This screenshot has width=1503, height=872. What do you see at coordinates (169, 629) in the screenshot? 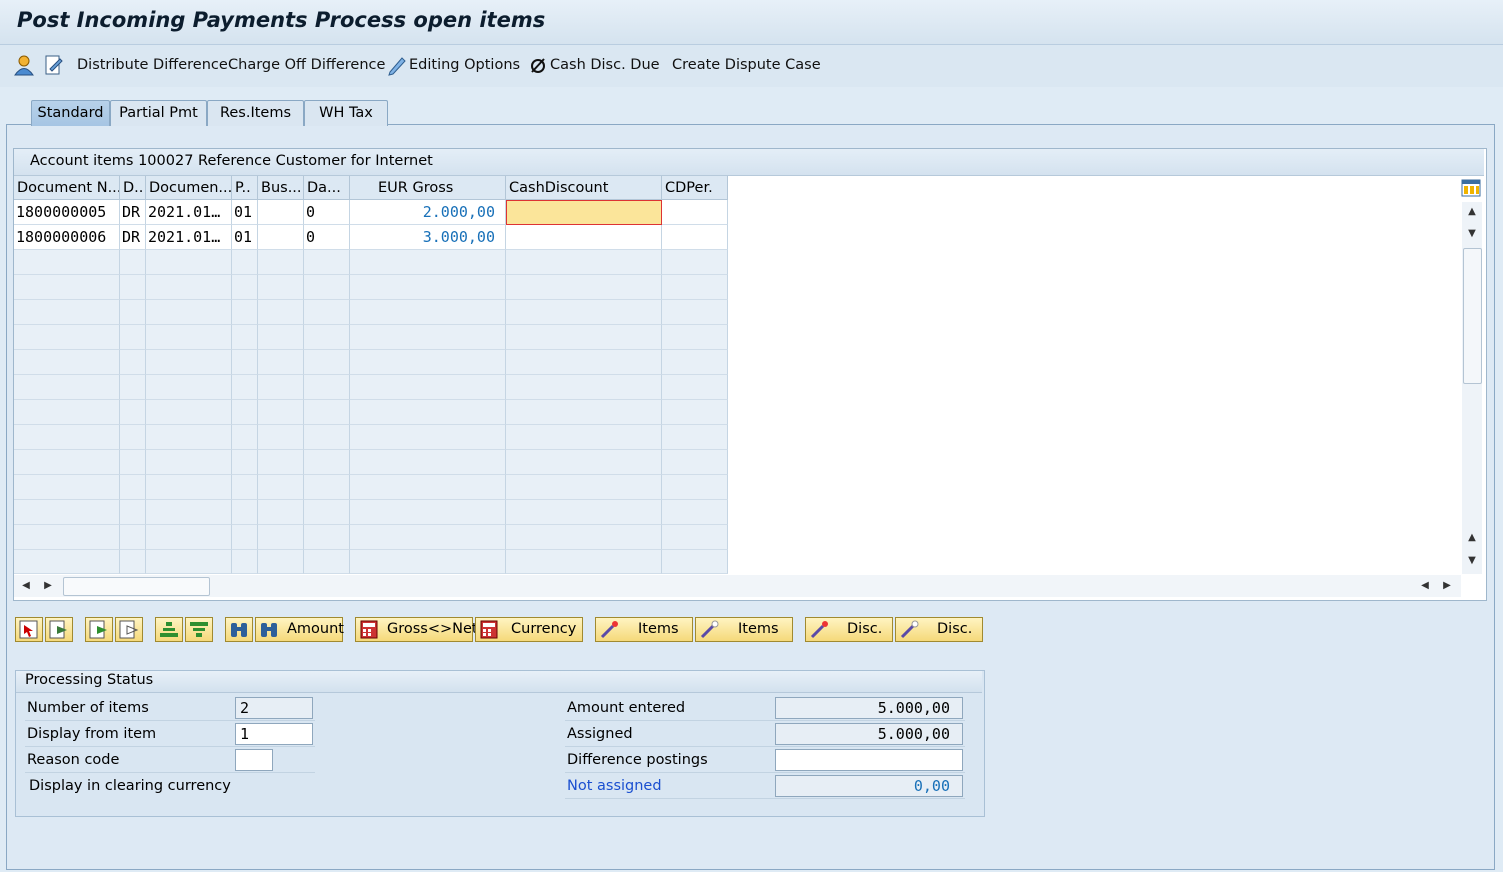
I see `sort-ascending-button` at bounding box center [169, 629].